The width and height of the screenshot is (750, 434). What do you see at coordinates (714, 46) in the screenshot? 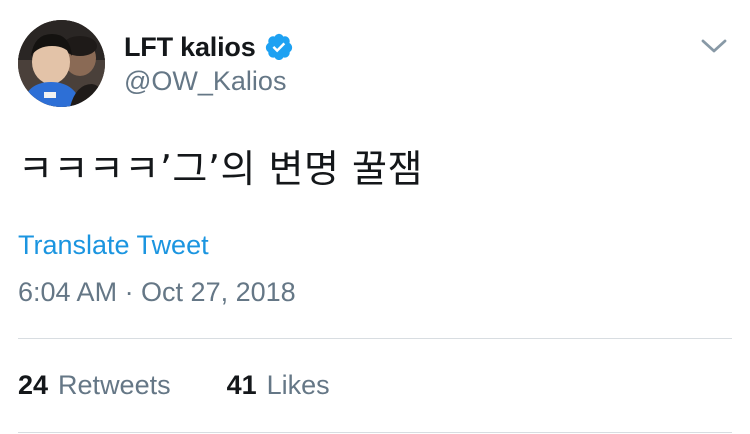
I see `chevron-down-icon` at bounding box center [714, 46].